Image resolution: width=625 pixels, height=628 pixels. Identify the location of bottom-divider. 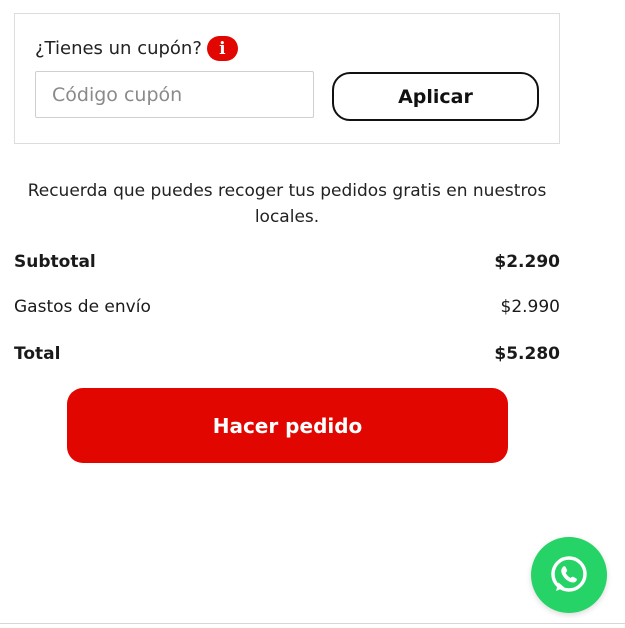
(312, 623).